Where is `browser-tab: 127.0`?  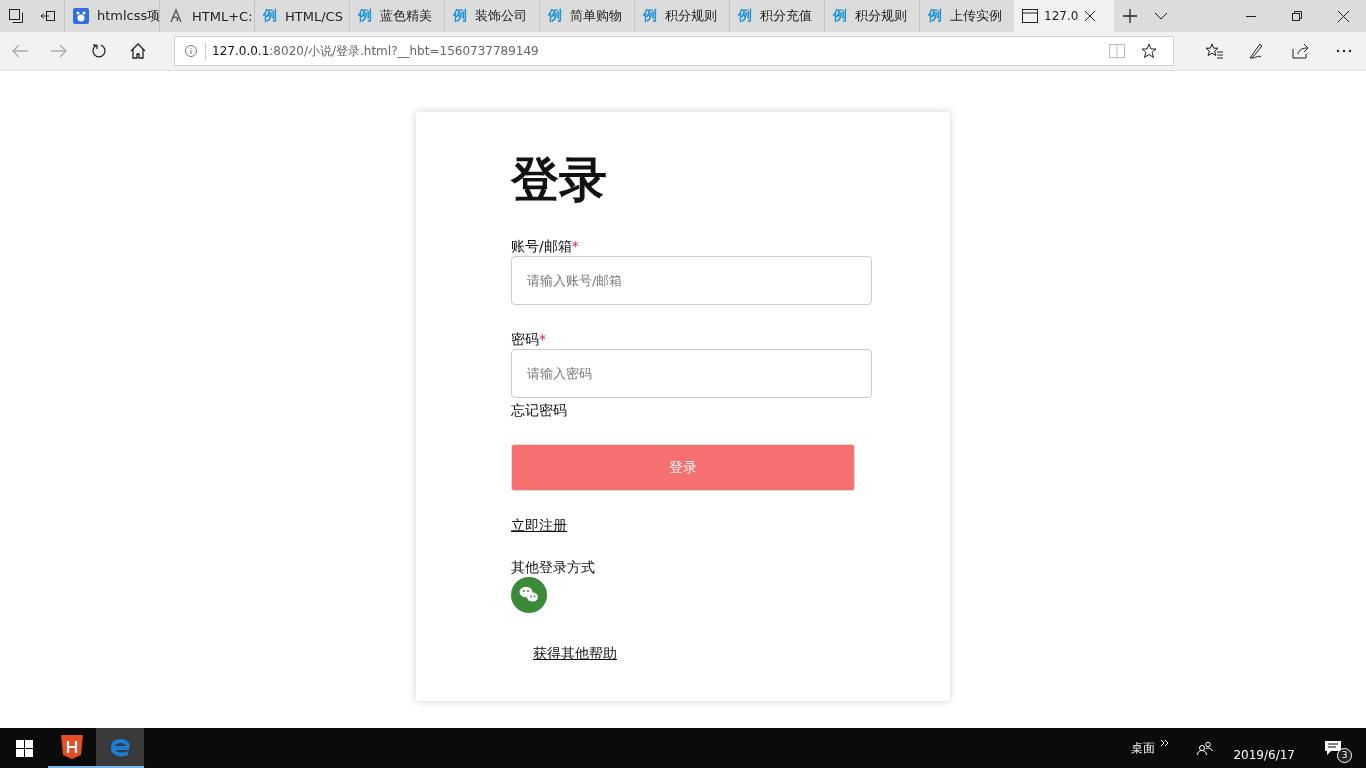 browser-tab: 127.0 is located at coordinates (1064, 16).